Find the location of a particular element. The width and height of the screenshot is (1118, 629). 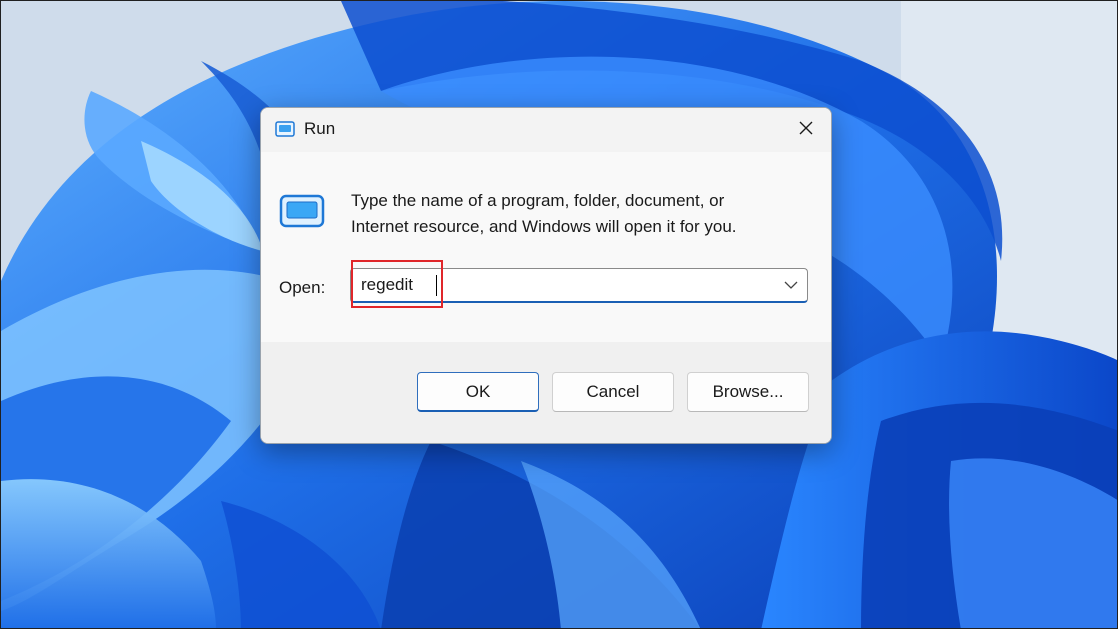

highlight-annotation is located at coordinates (397, 284).